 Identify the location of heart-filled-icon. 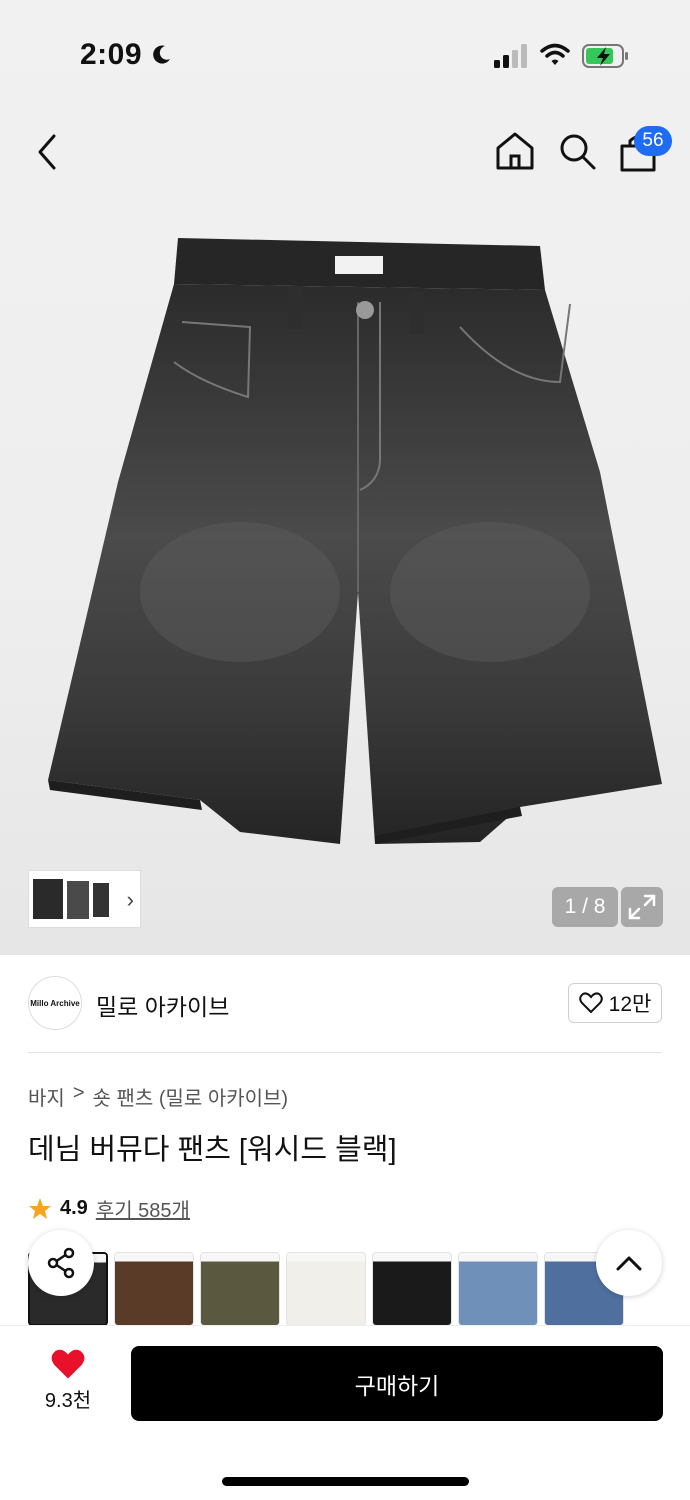
(68, 1364).